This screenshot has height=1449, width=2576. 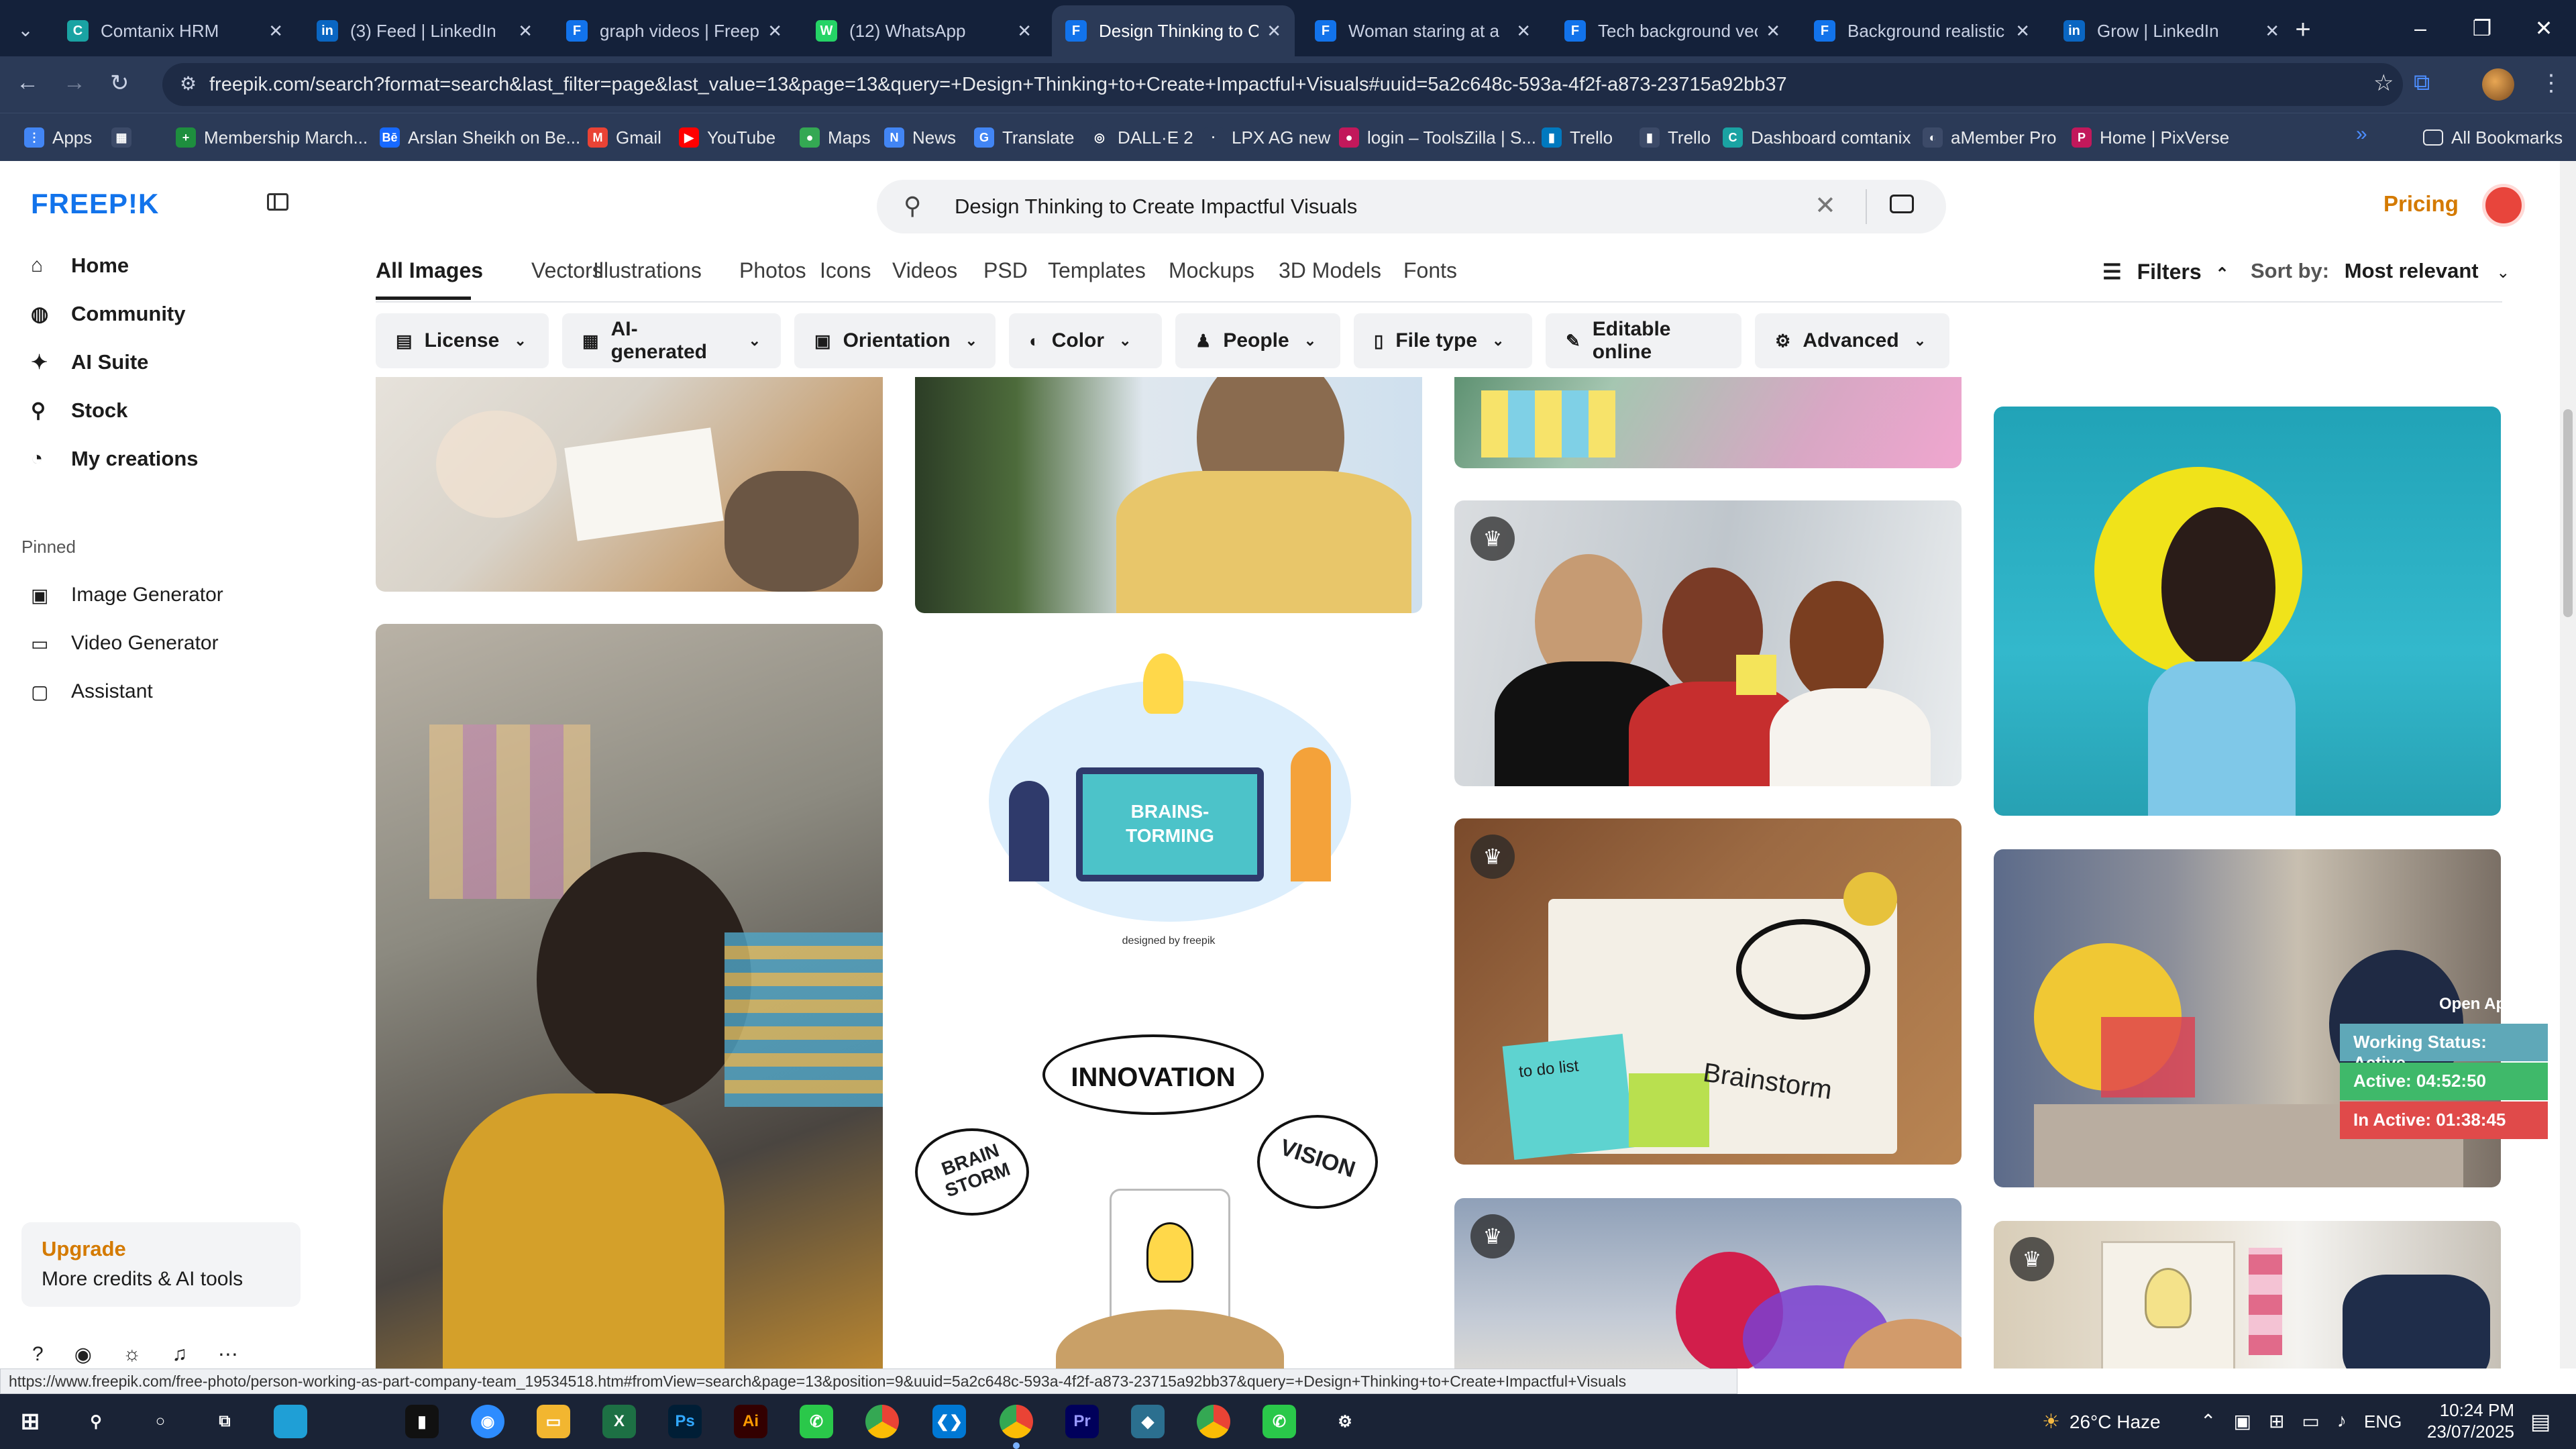 I want to click on settings-app-icon: ⚙, so click(x=1345, y=1421).